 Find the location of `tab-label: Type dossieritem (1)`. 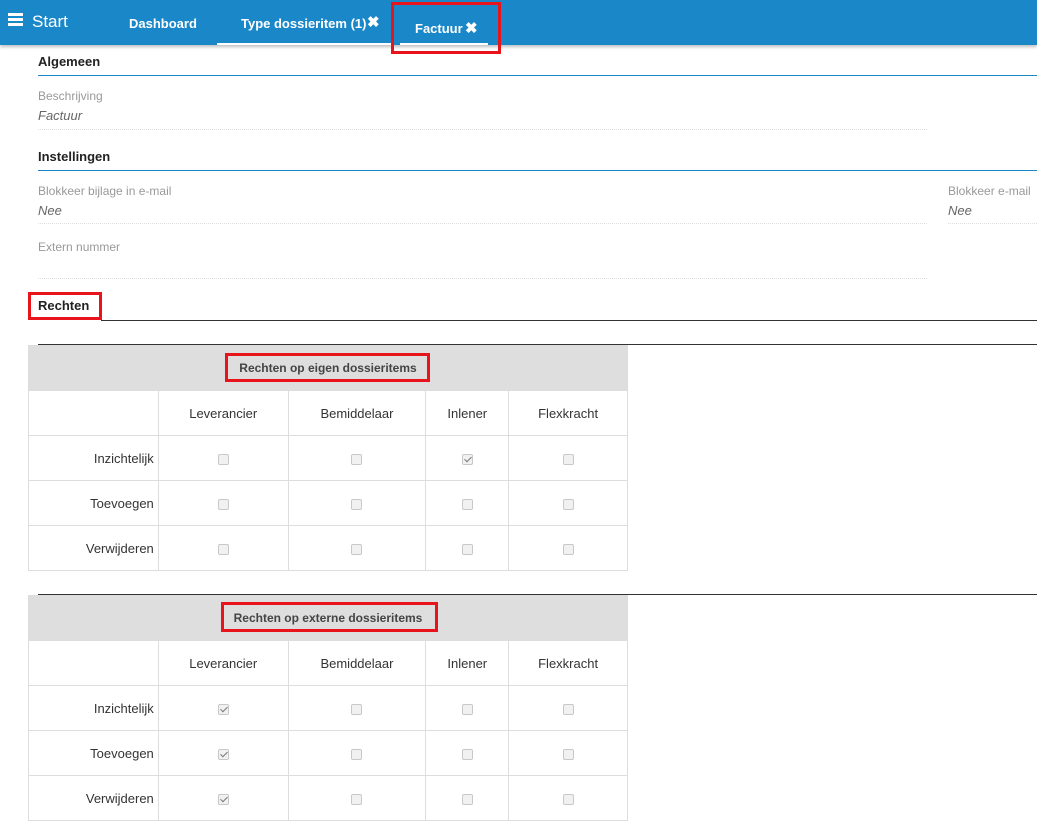

tab-label: Type dossieritem (1) is located at coordinates (304, 23).